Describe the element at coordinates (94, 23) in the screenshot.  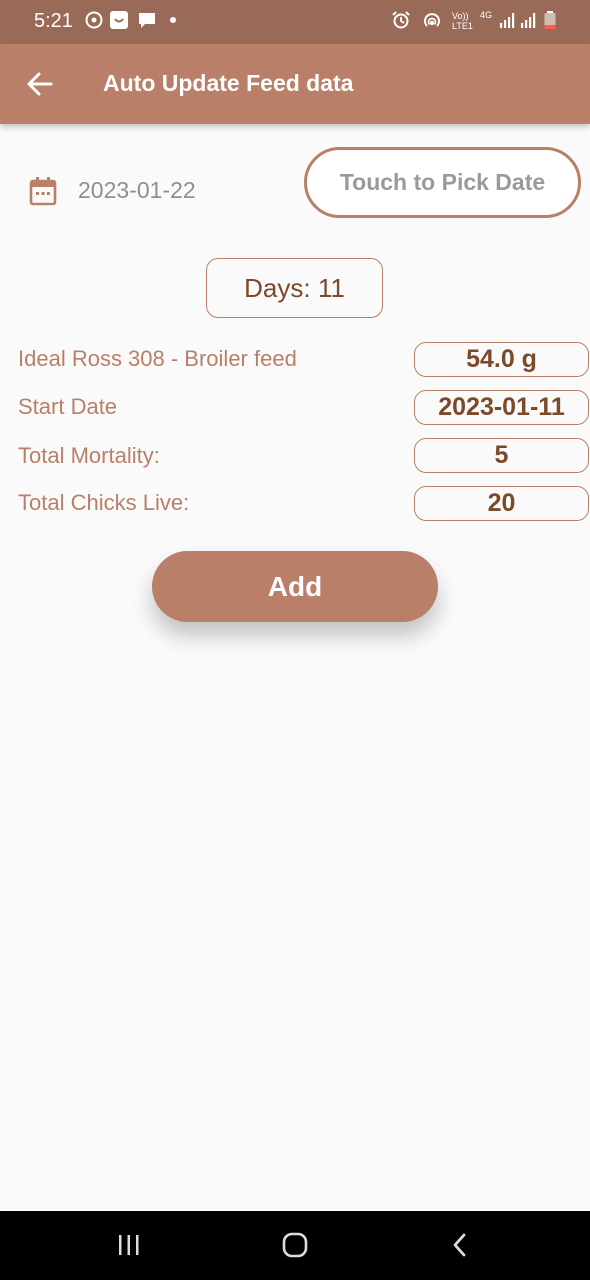
I see `whatsapp-icon` at that location.